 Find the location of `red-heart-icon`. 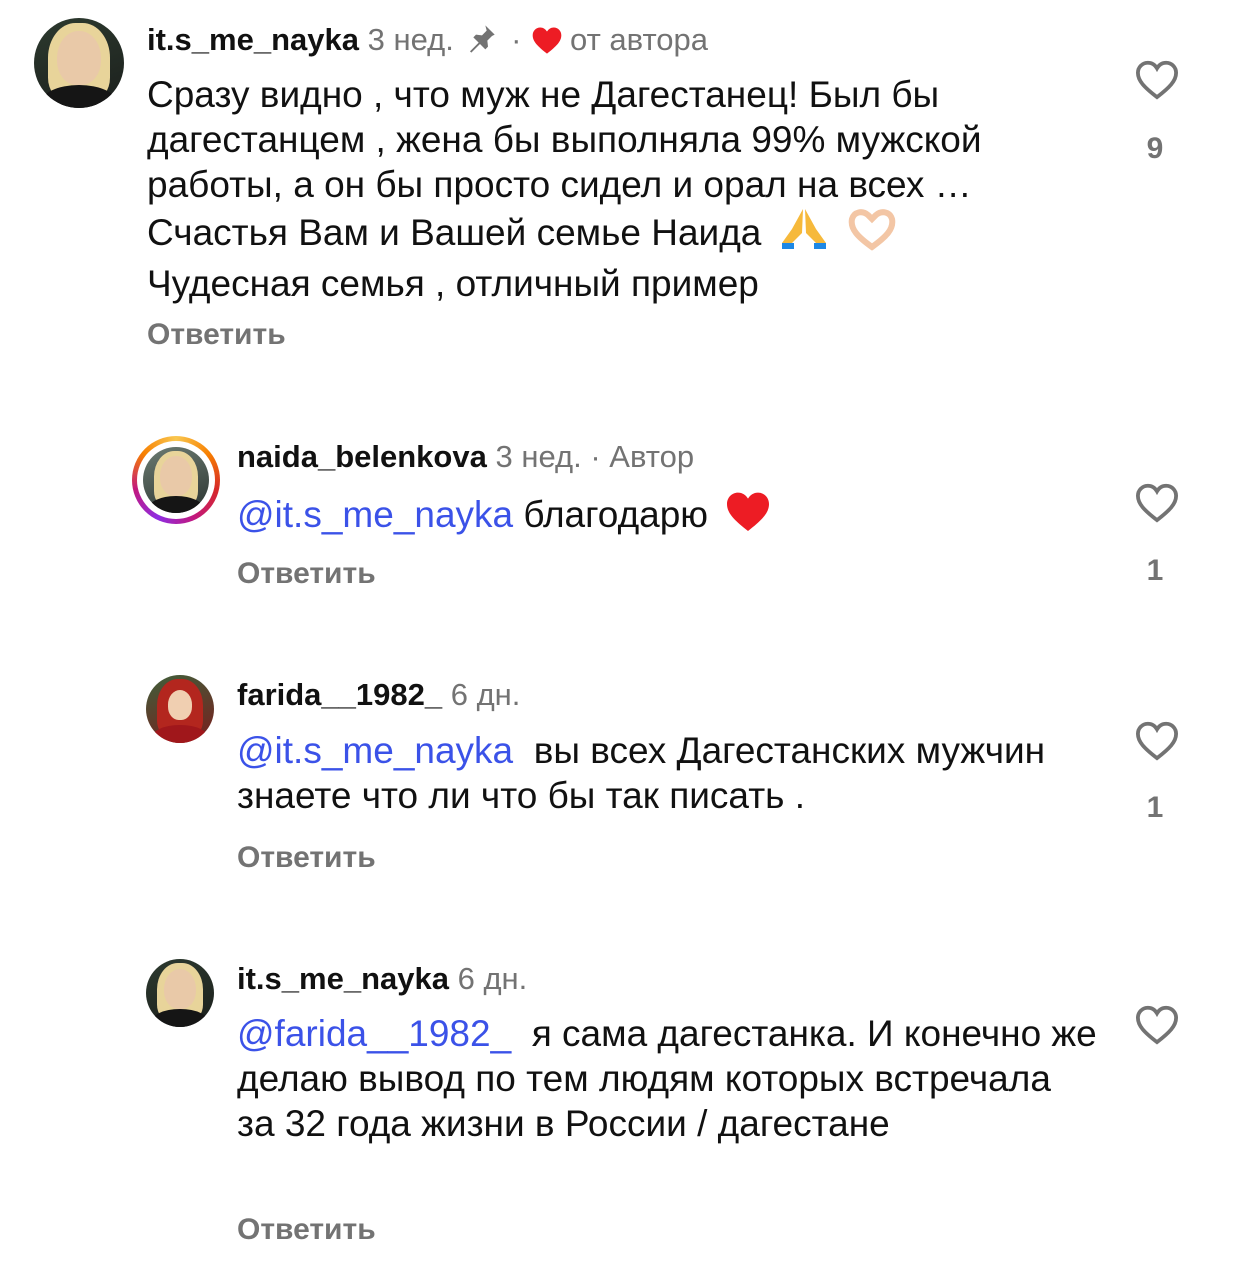

red-heart-icon is located at coordinates (748, 516).